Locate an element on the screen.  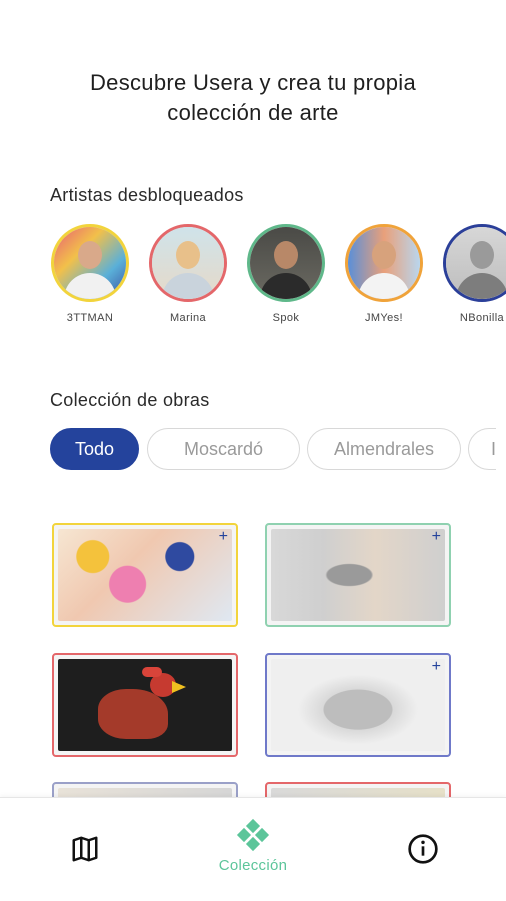
artist-spok: Spok is located at coordinates (286, 274).